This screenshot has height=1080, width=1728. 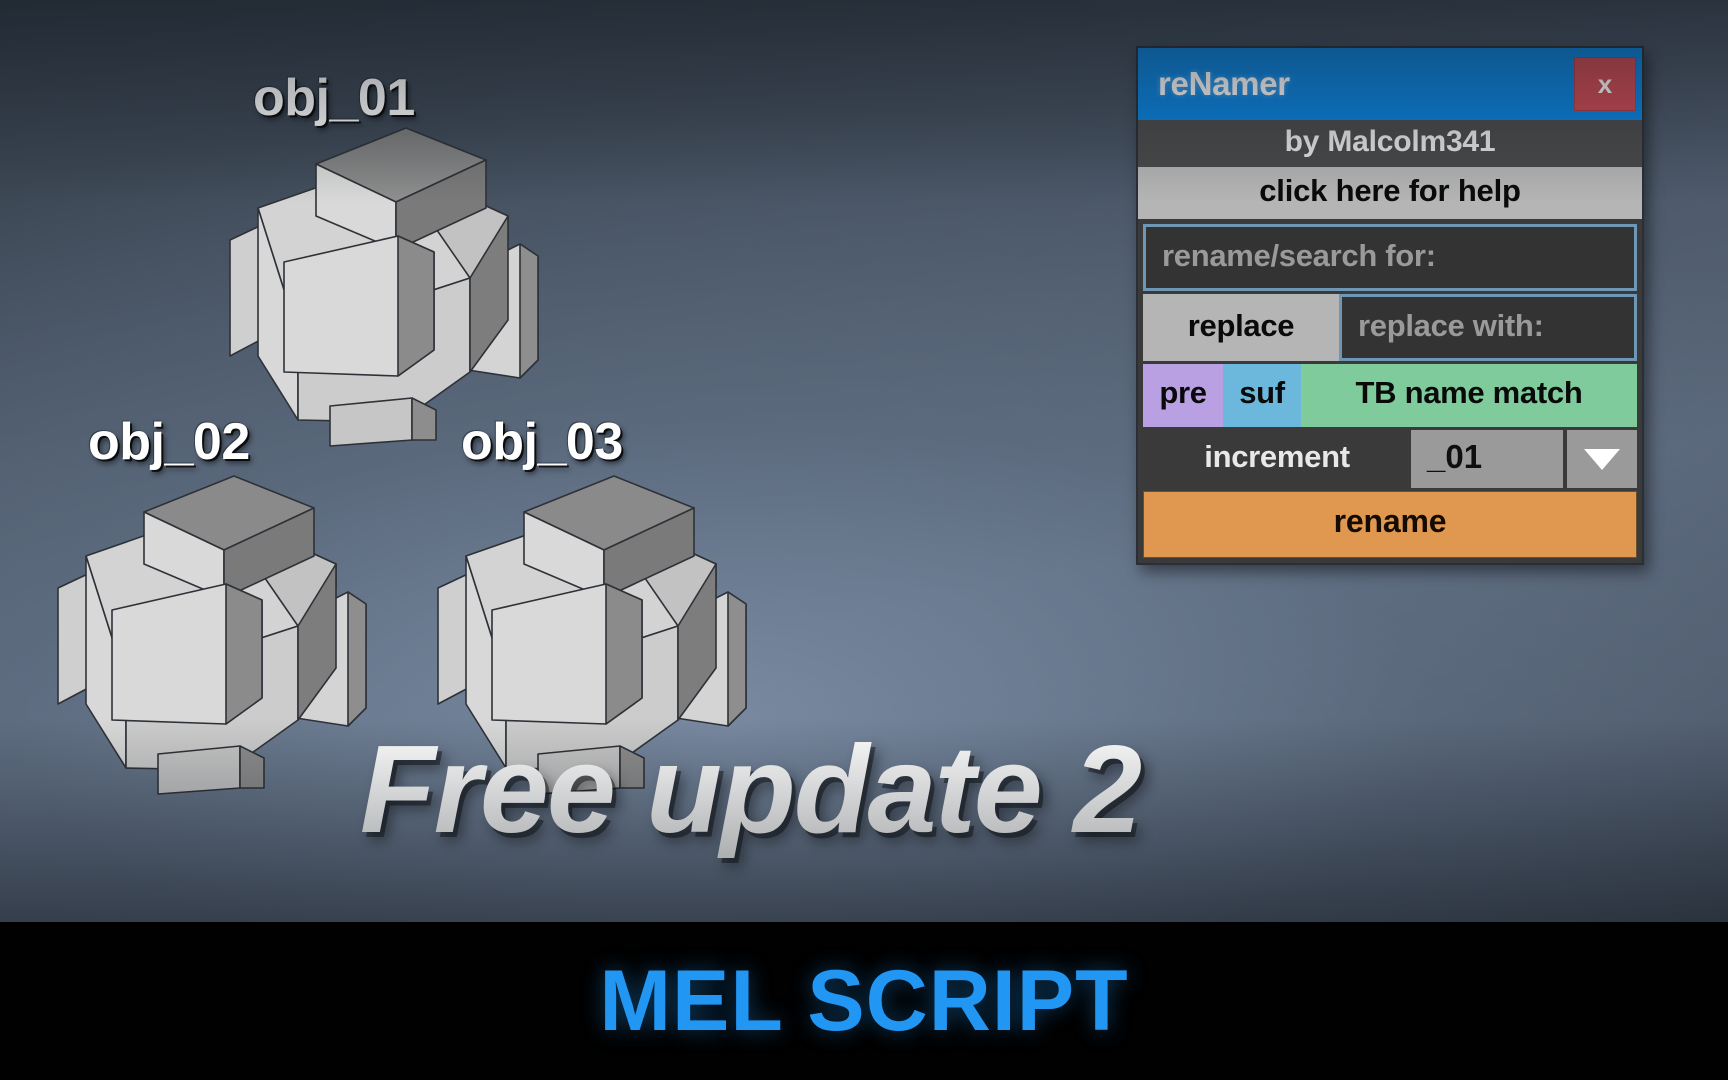 I want to click on close-icon: x, so click(x=1605, y=84).